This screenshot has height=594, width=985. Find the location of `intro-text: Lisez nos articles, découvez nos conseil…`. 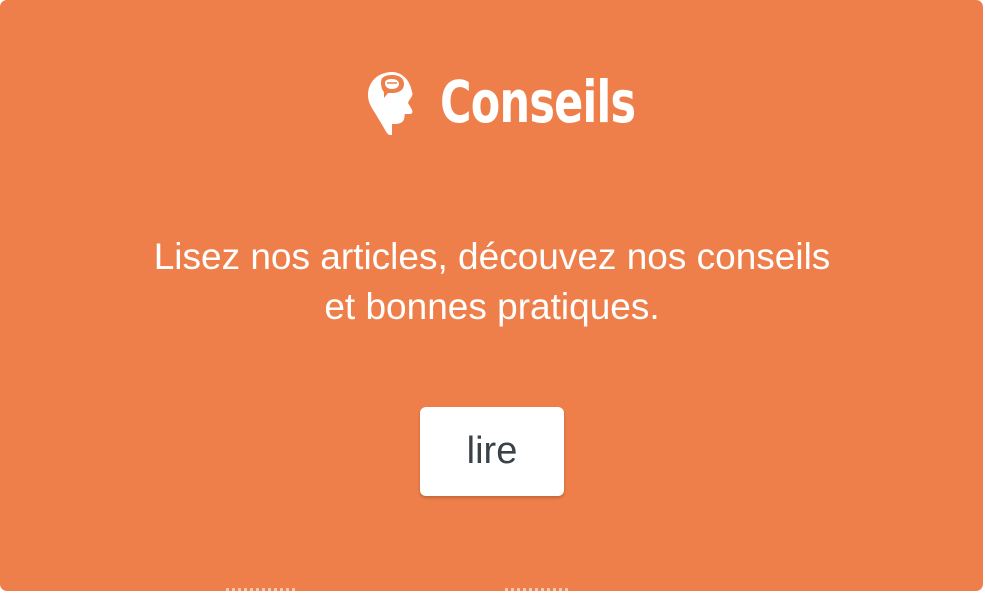

intro-text: Lisez nos articles, découvez nos conseil… is located at coordinates (492, 281).